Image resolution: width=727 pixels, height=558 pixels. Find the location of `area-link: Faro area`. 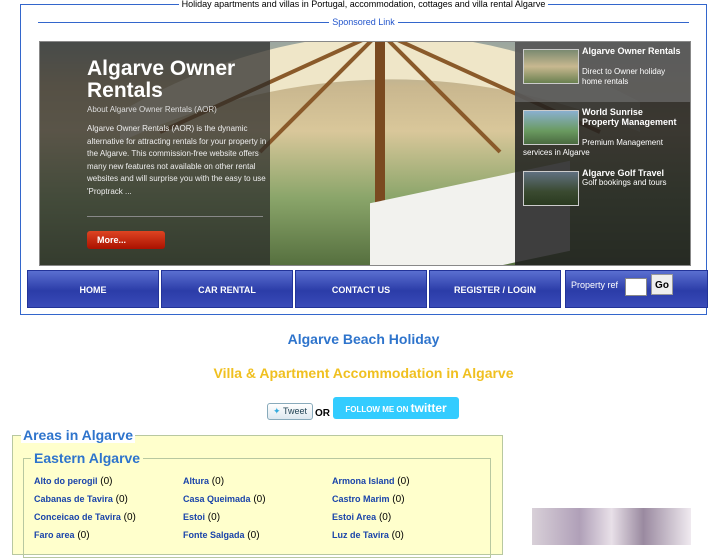

area-link: Faro area is located at coordinates (54, 535).